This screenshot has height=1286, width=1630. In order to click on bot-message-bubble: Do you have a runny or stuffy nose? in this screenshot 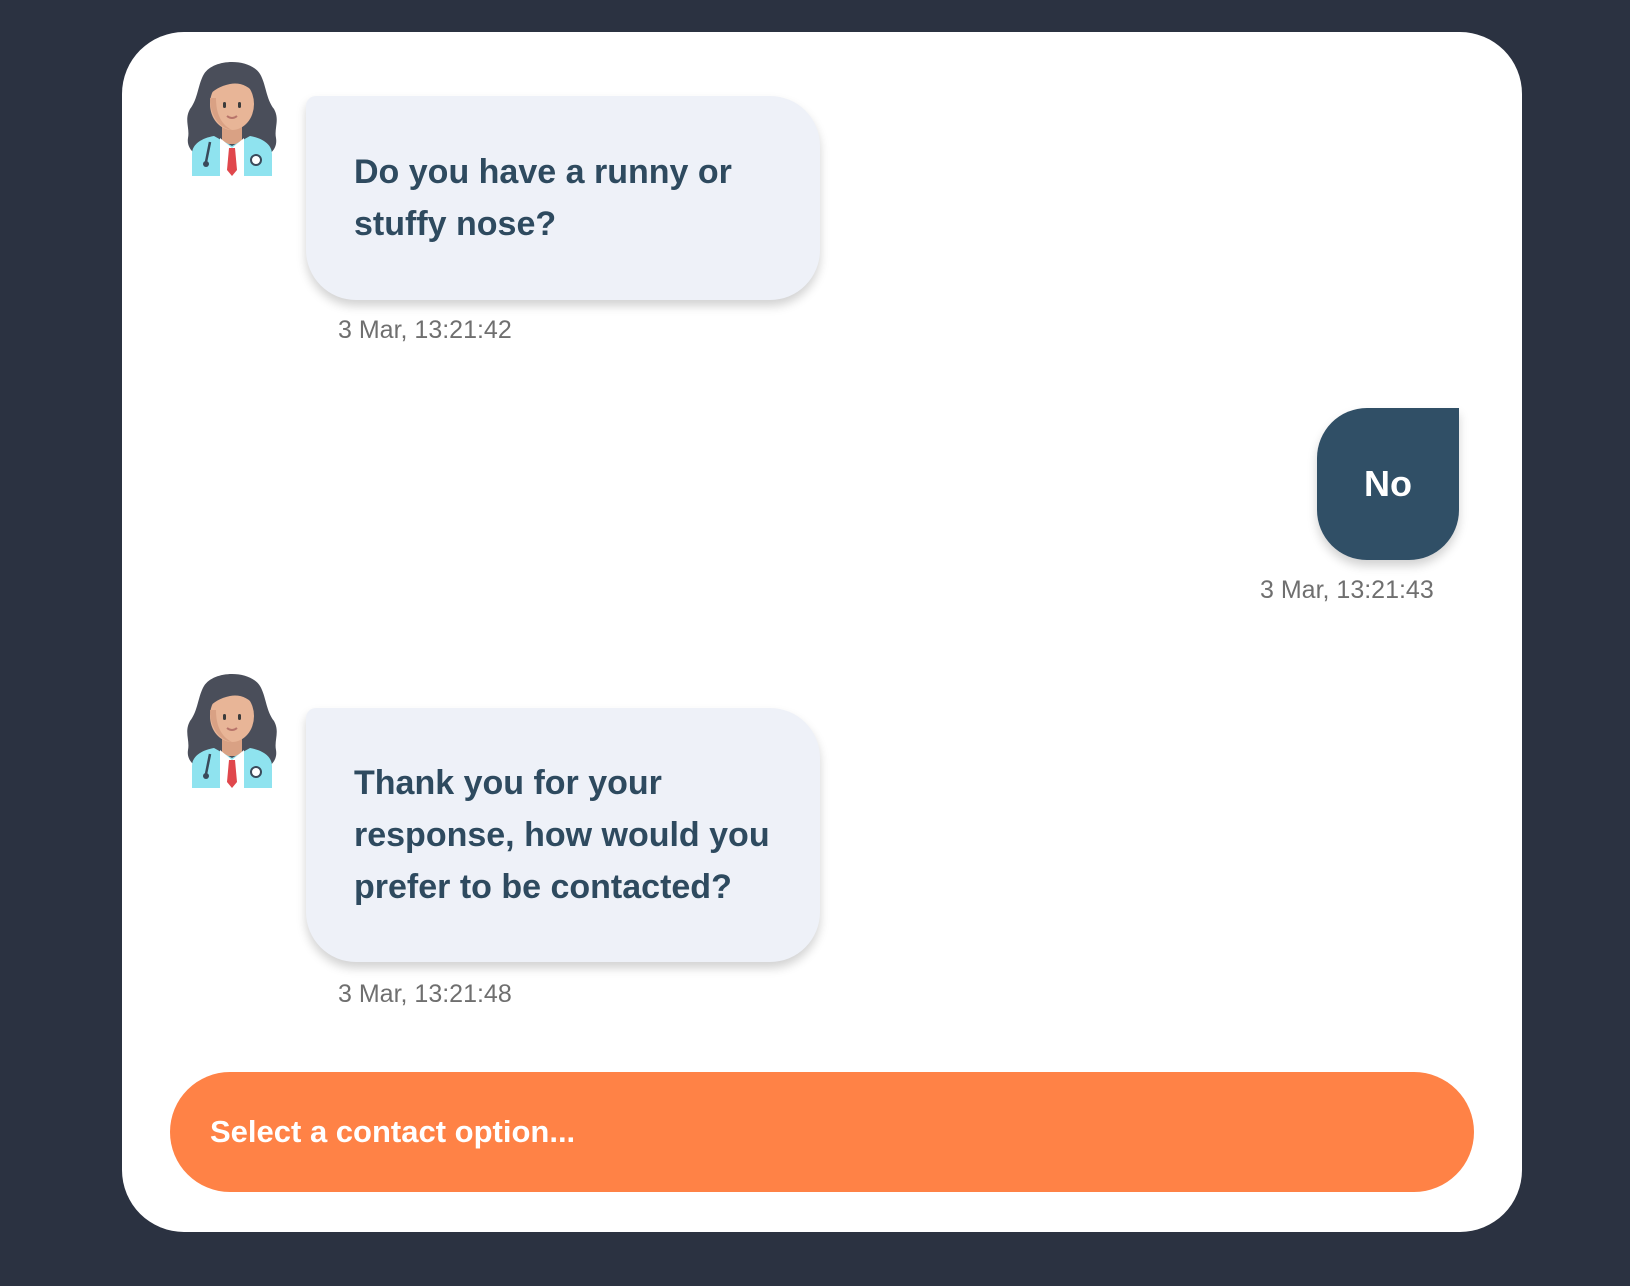, I will do `click(563, 198)`.